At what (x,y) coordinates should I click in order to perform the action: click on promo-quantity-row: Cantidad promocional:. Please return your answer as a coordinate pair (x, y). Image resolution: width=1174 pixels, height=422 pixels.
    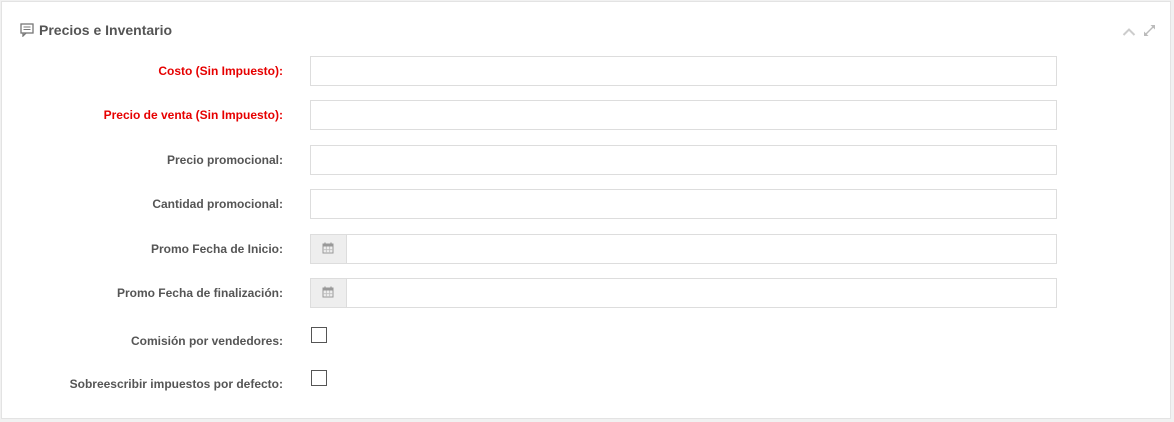
    Looking at the image, I should click on (586, 204).